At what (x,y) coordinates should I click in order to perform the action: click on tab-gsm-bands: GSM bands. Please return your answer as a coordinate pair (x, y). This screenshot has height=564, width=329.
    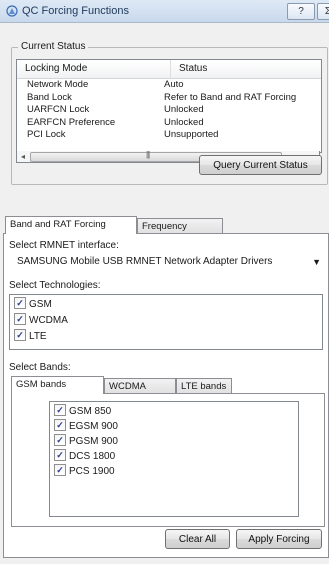
    Looking at the image, I should click on (57, 385).